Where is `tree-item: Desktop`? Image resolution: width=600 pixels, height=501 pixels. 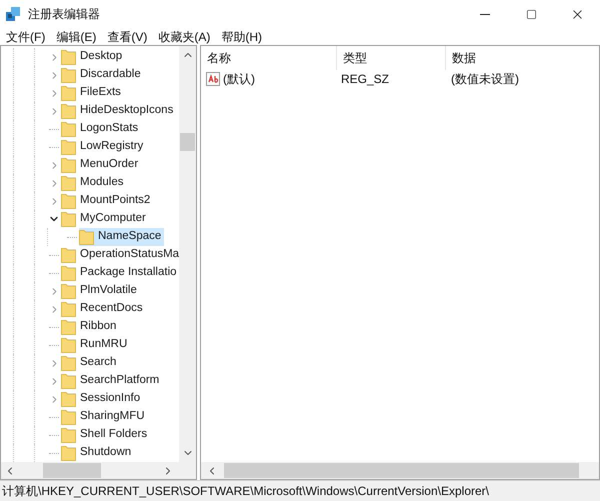
tree-item: Desktop is located at coordinates (93, 57).